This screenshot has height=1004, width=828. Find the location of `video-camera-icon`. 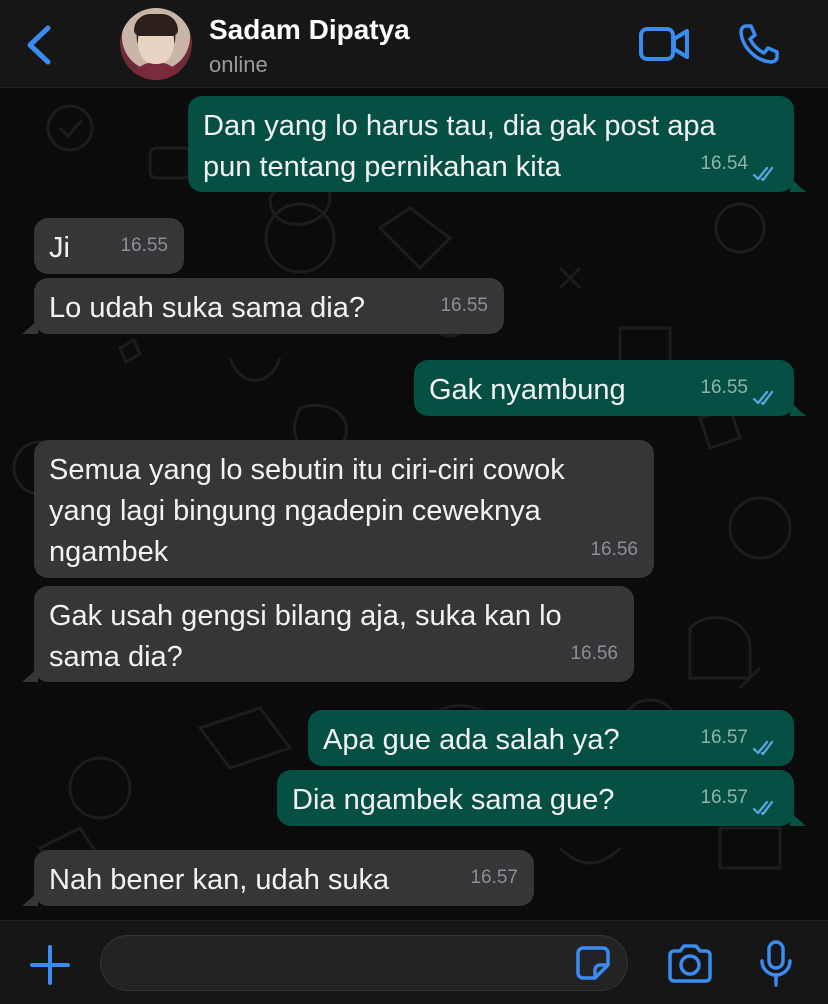

video-camera-icon is located at coordinates (664, 44).